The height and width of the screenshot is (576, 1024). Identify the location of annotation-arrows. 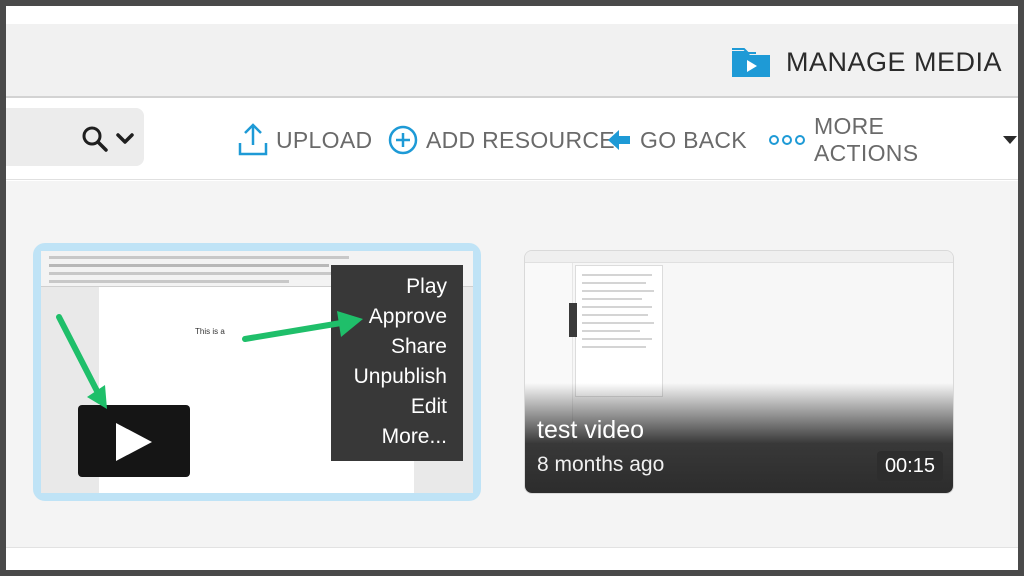
(209, 360).